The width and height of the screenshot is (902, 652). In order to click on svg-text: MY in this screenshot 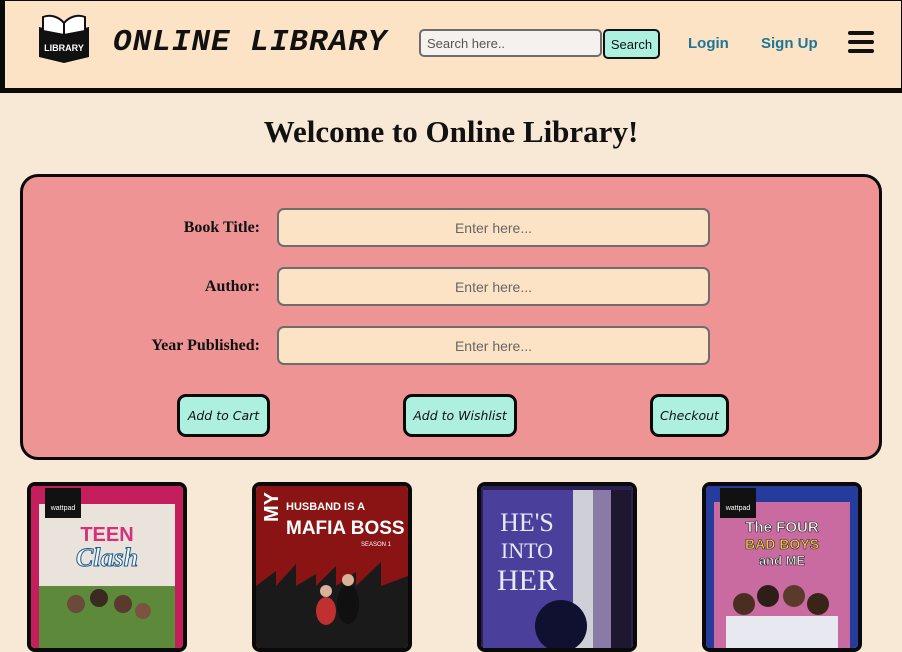, I will do `click(272, 506)`.